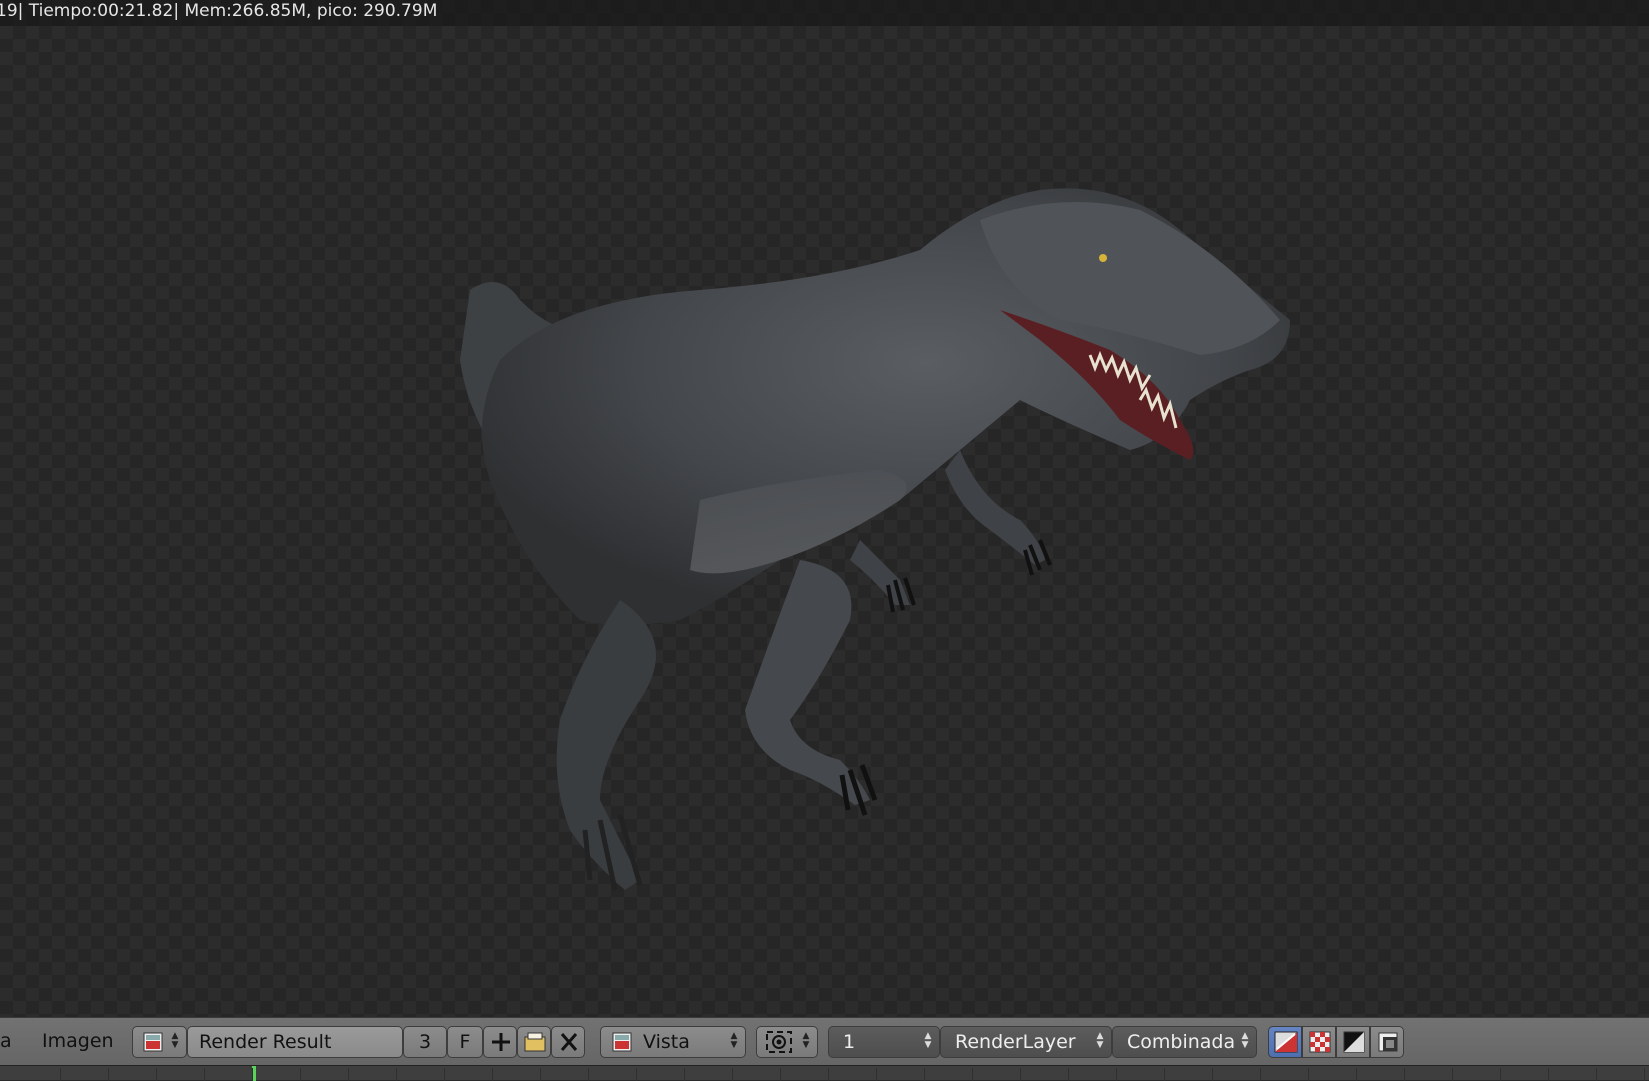 The height and width of the screenshot is (1081, 1649). I want to click on timeline-strip, so click(824, 1073).